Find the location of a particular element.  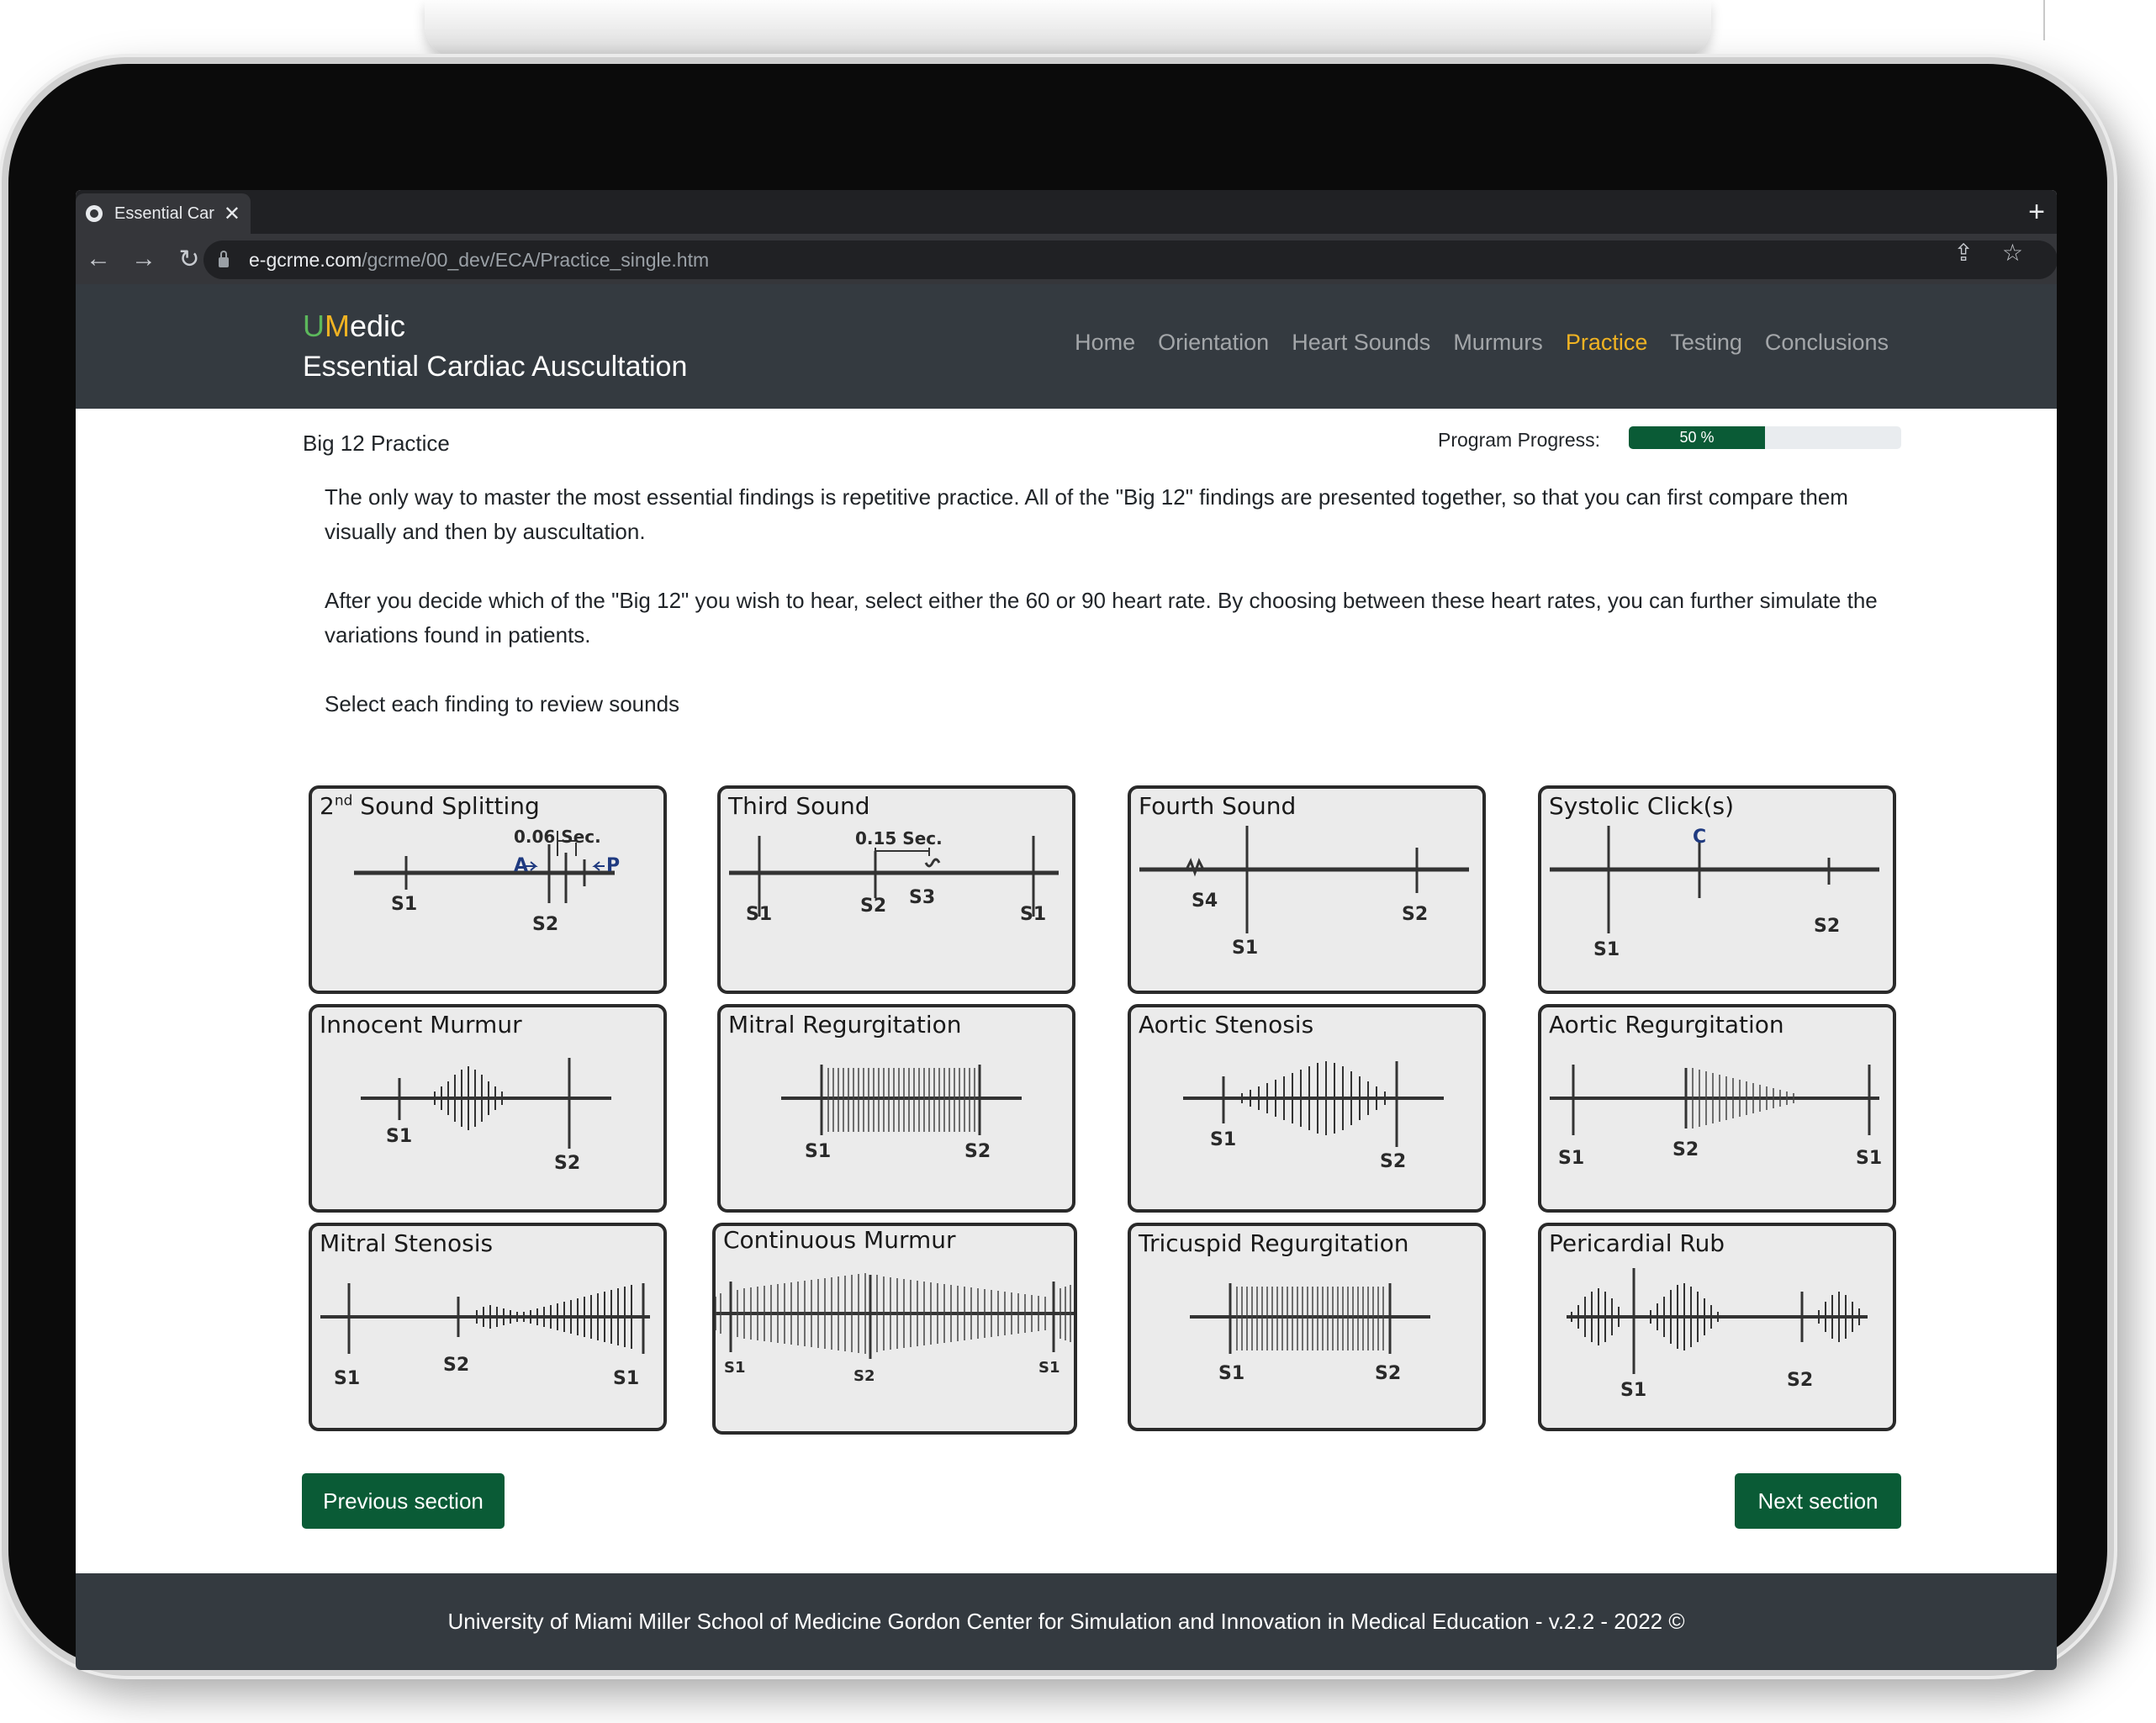

finding-aortic-stenosis: Aortic Stenosis S1 S2 is located at coordinates (1307, 1108).